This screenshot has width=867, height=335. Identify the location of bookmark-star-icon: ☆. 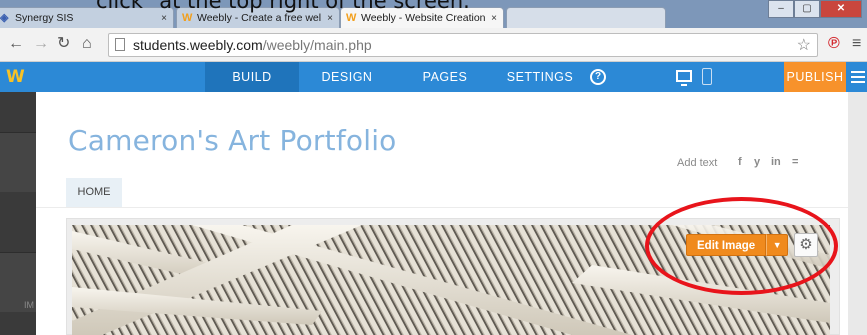
(804, 45).